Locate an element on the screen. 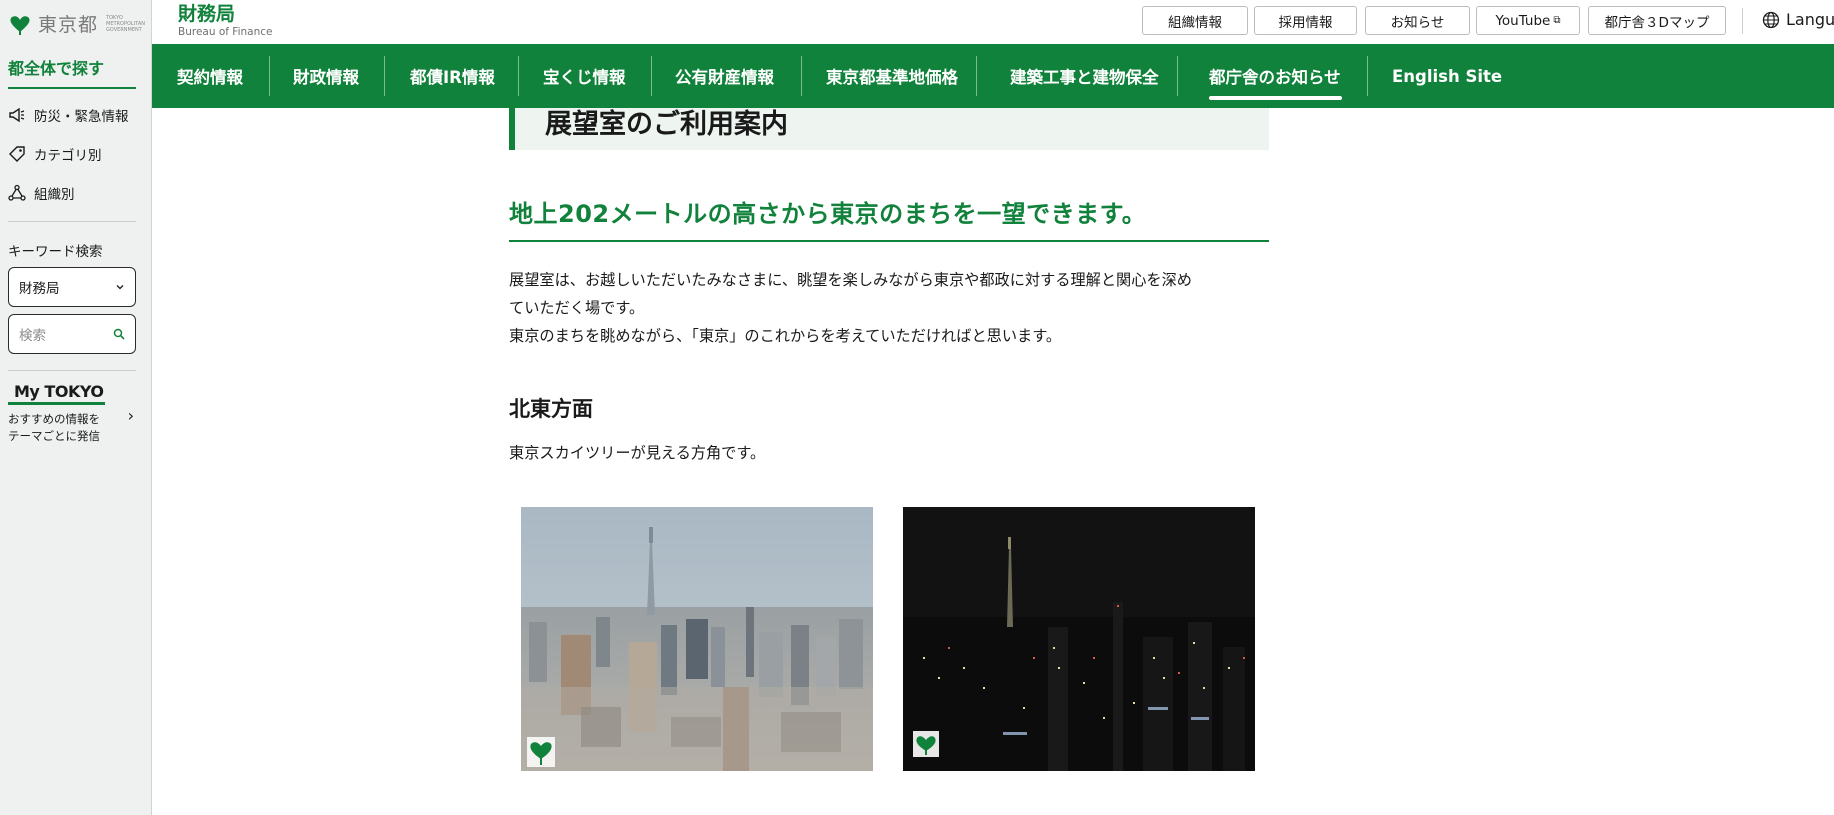  day-cityscape-image is located at coordinates (697, 639).